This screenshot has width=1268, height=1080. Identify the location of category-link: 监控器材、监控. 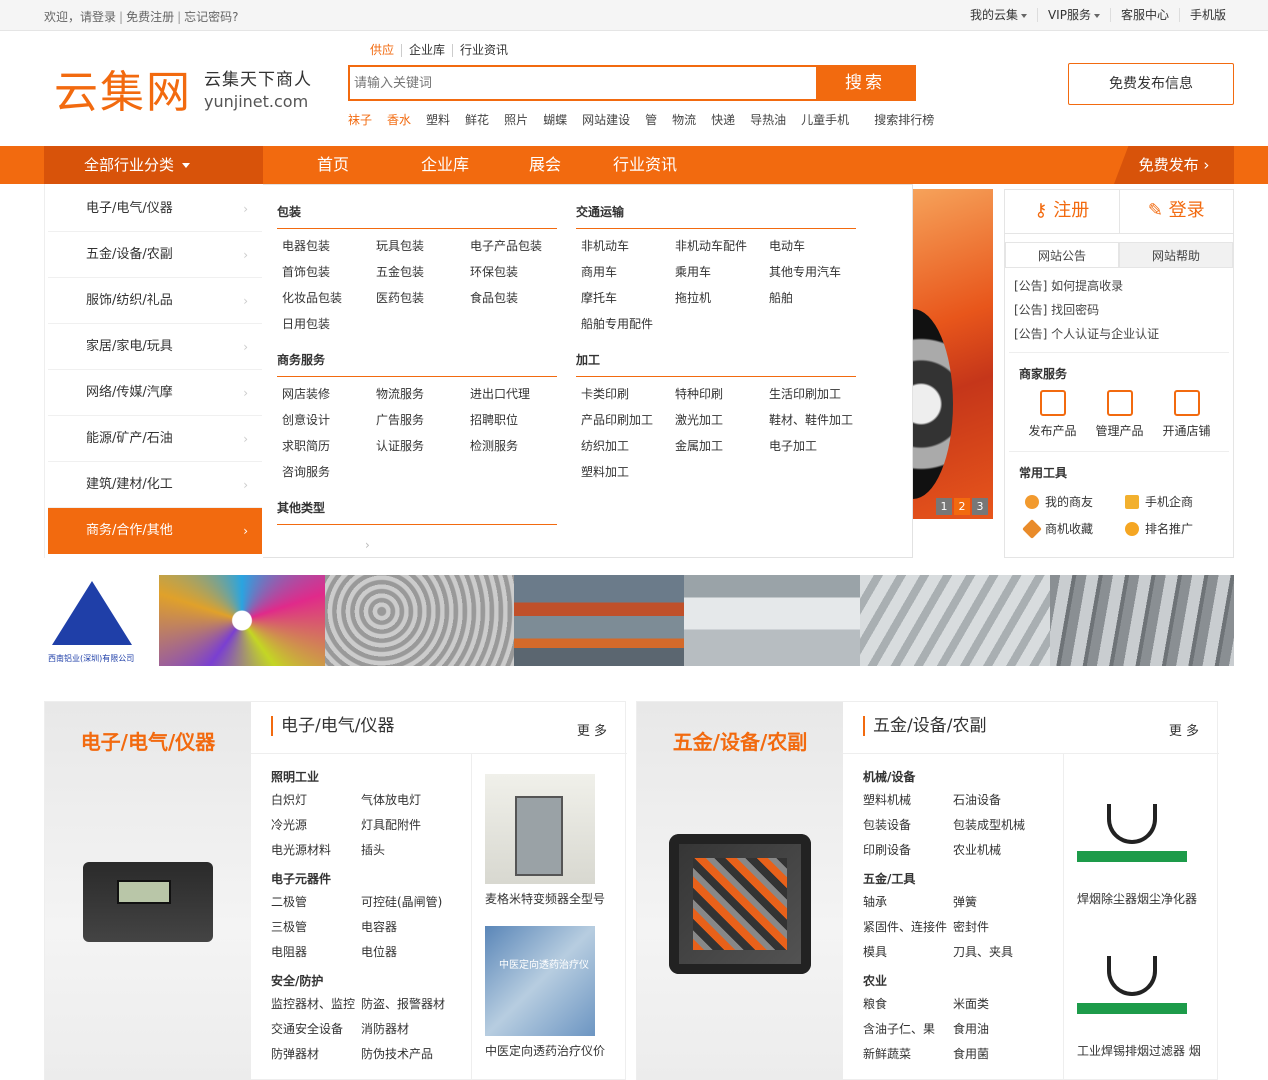
(316, 1003).